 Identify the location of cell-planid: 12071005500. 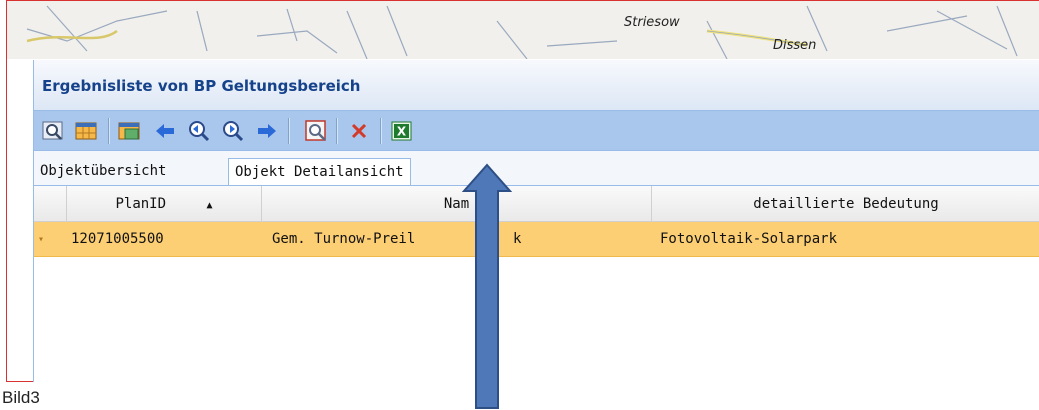
(117, 239).